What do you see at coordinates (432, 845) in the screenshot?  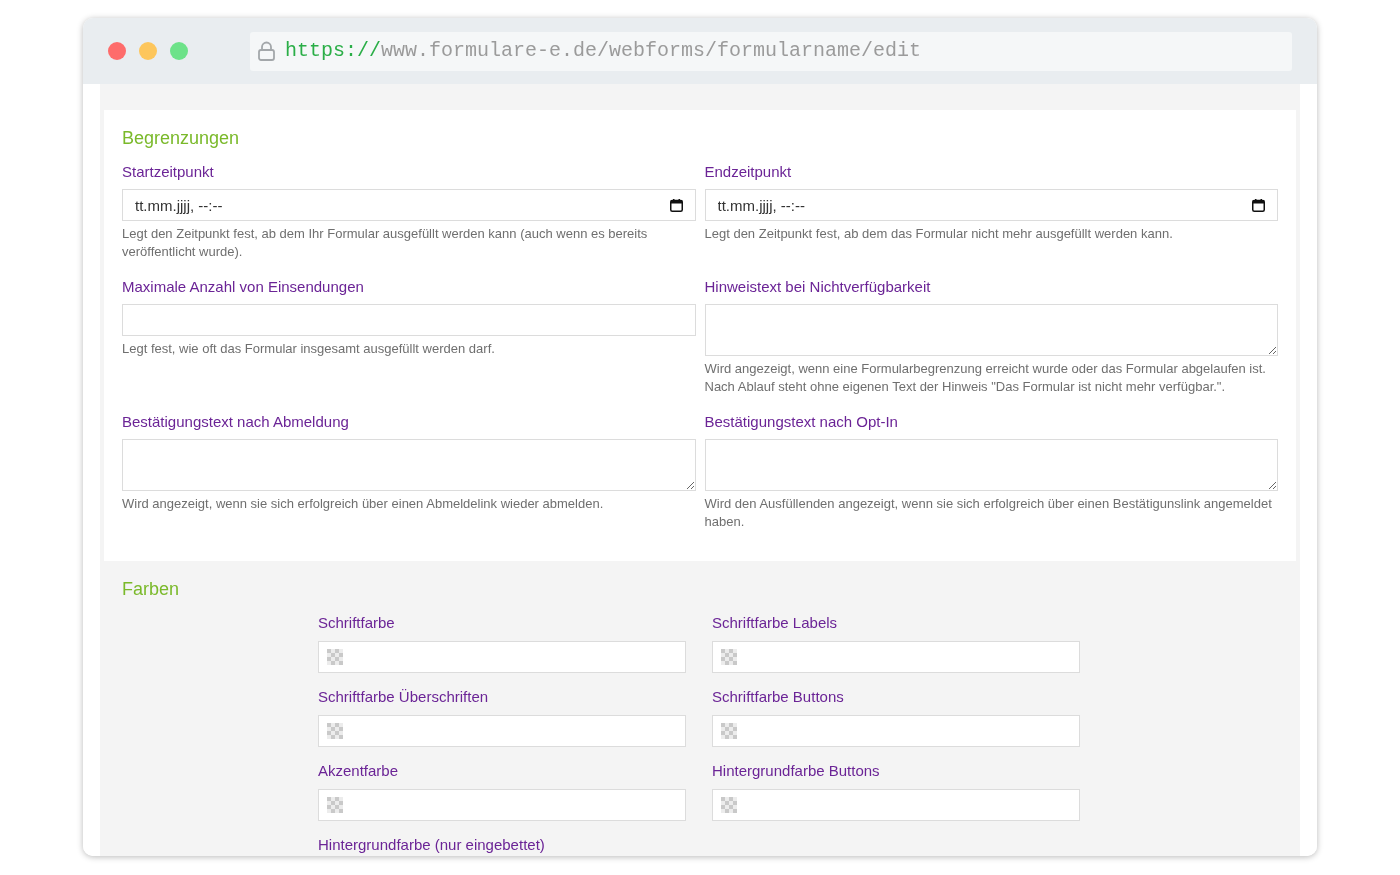 I see `field-label: Hintergrundfarbe (nur eingebettet)` at bounding box center [432, 845].